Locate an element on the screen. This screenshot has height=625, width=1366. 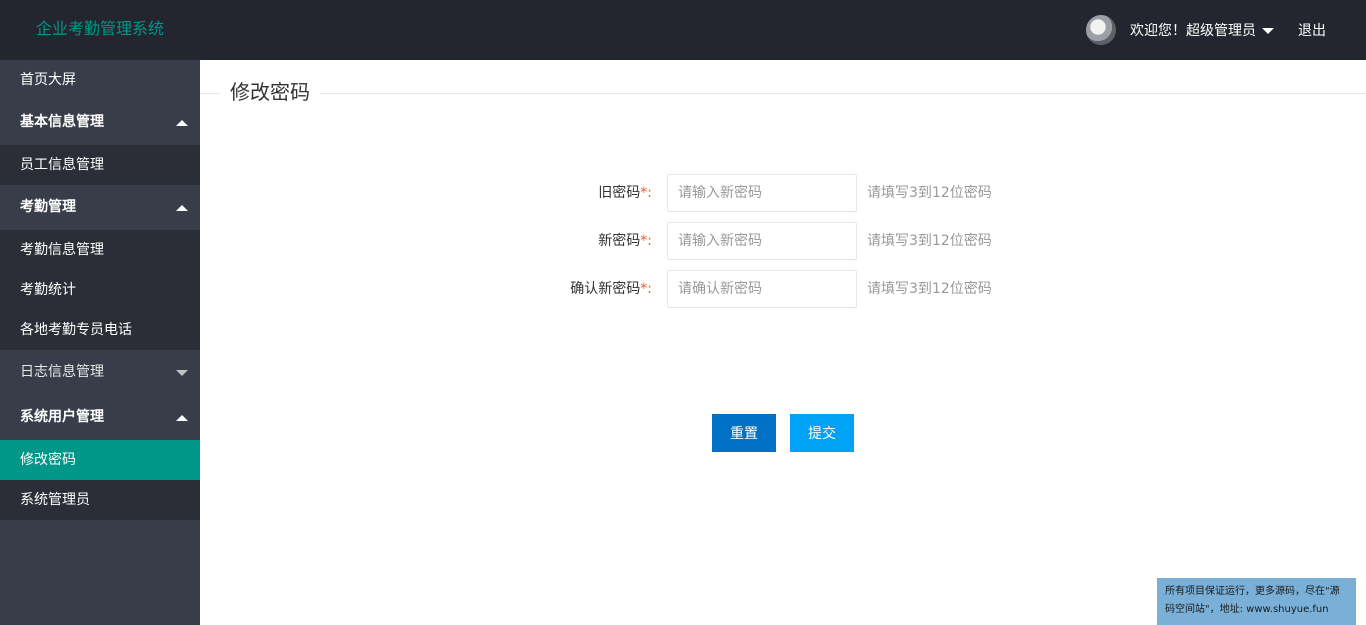
sidebar-group-logs: 日志信息管理 is located at coordinates (100, 372).